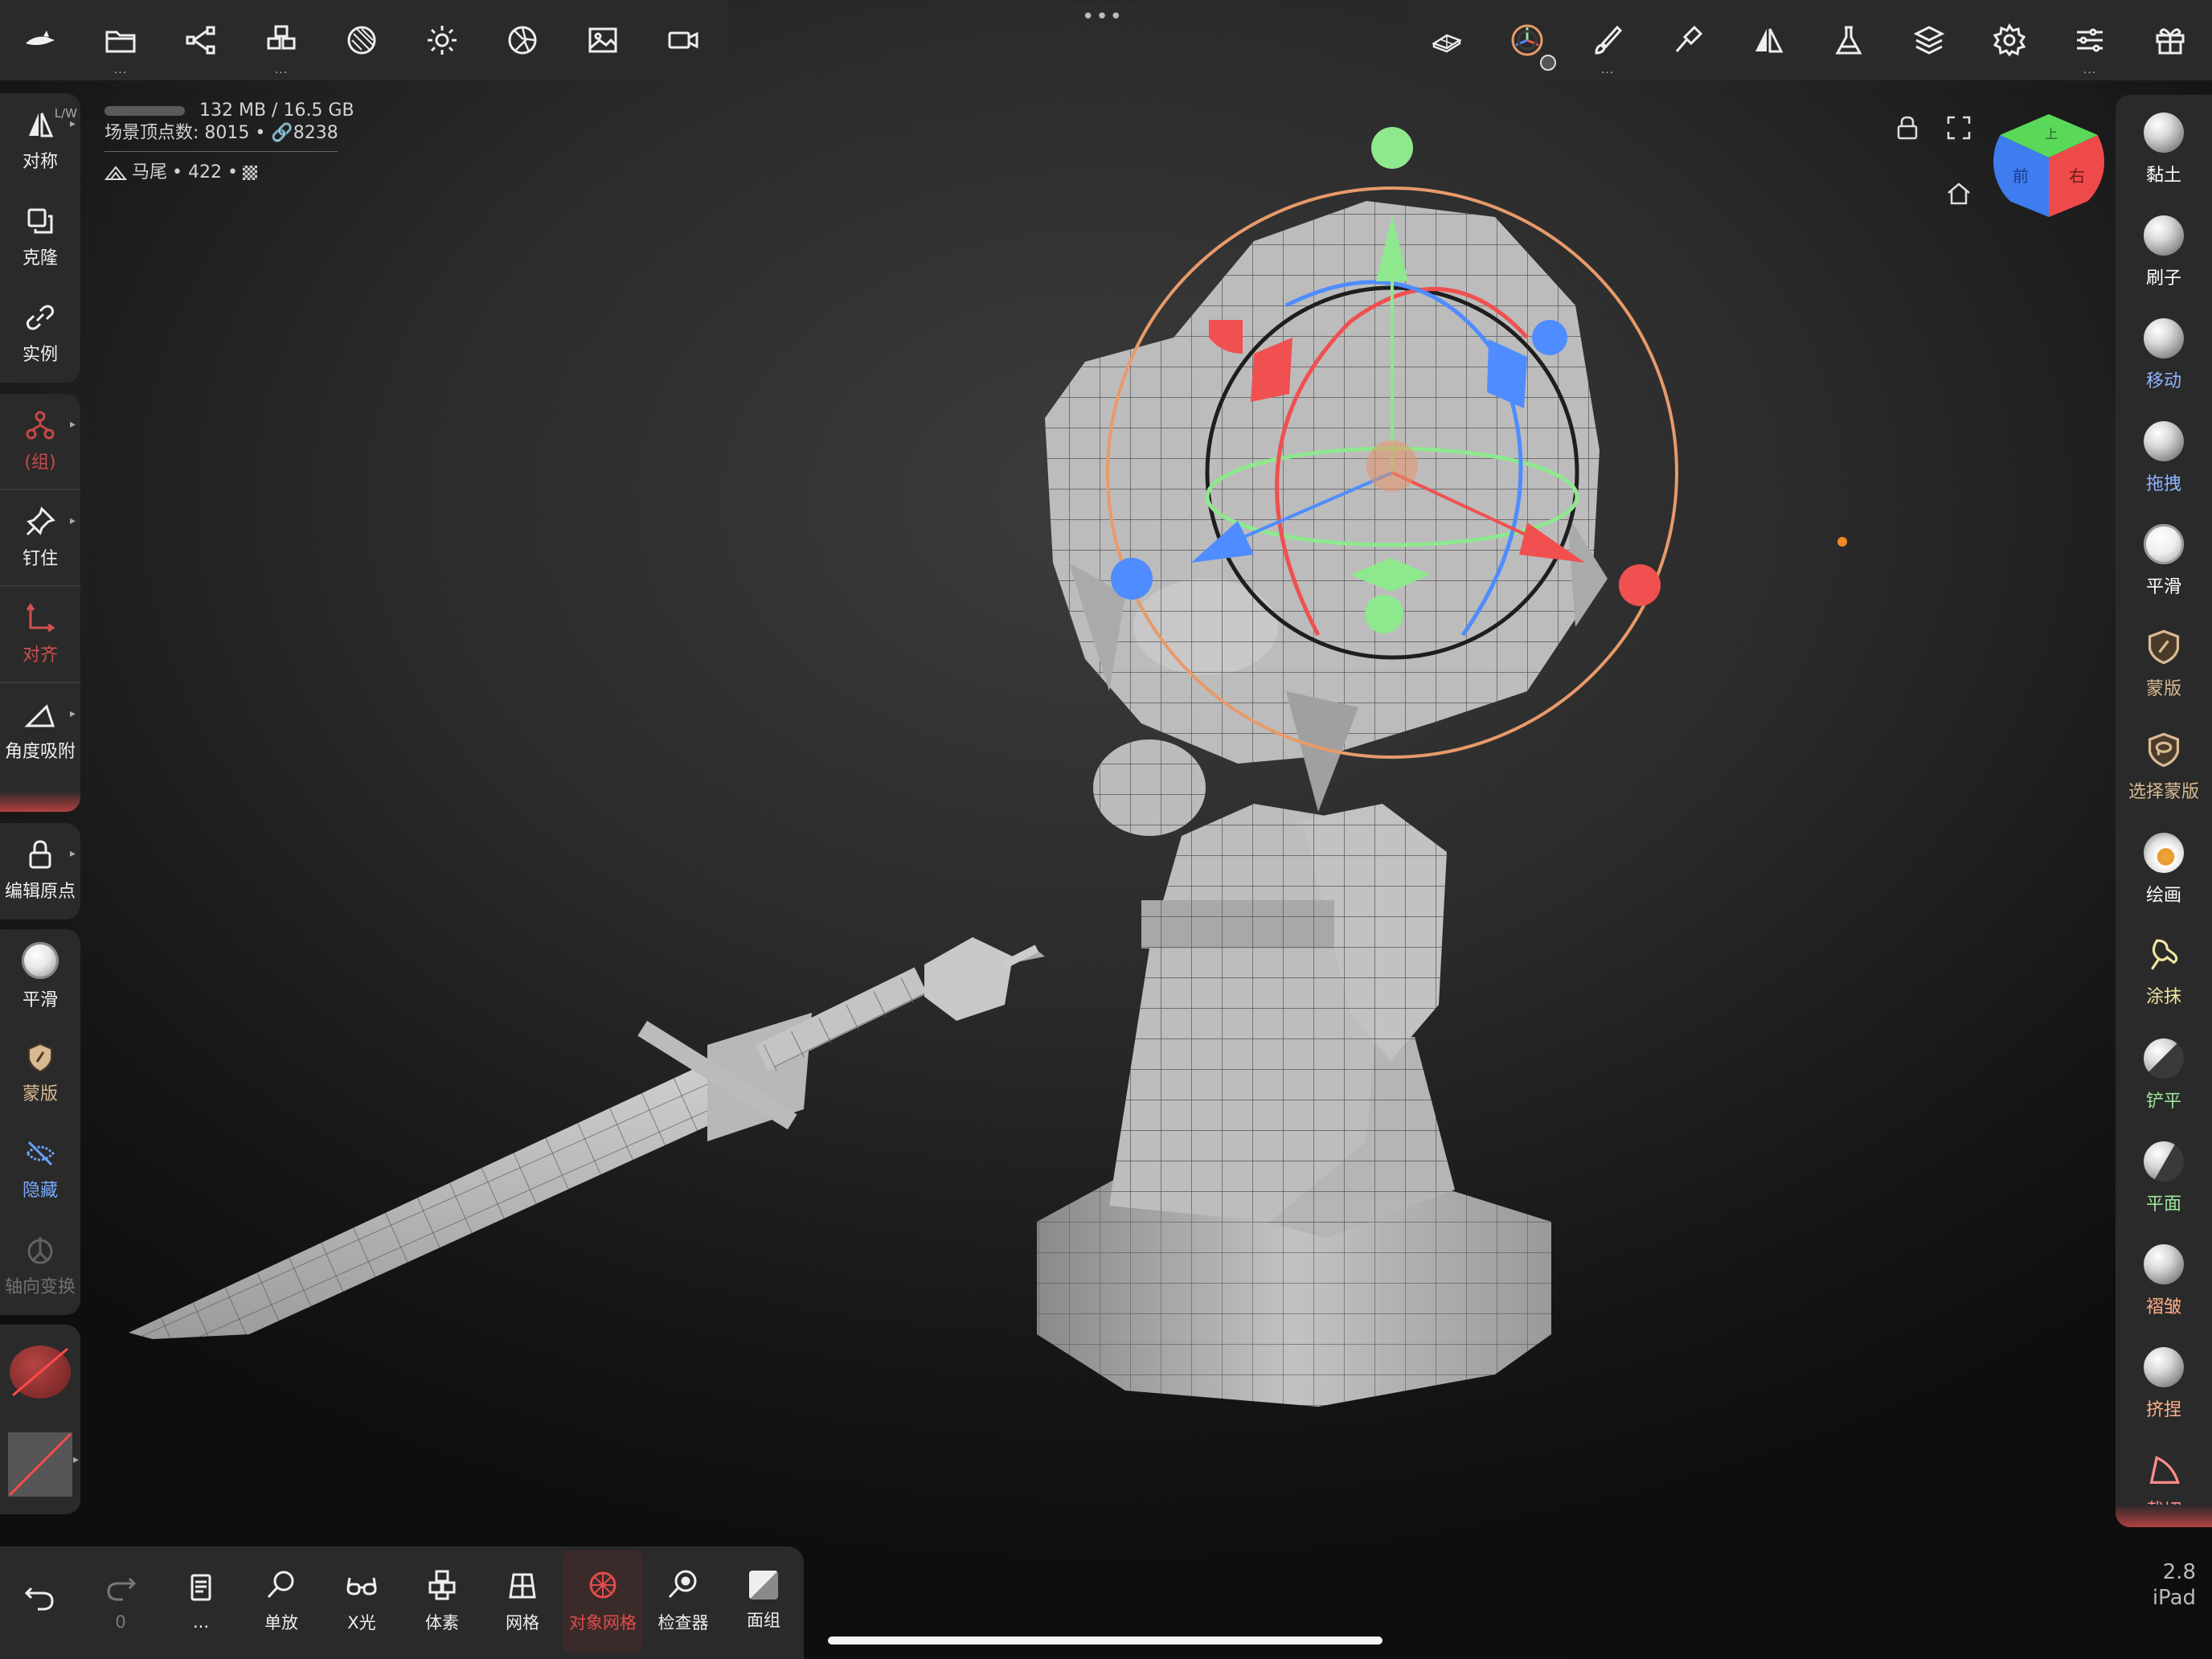  I want to click on object-wireframe-icon, so click(602, 1585).